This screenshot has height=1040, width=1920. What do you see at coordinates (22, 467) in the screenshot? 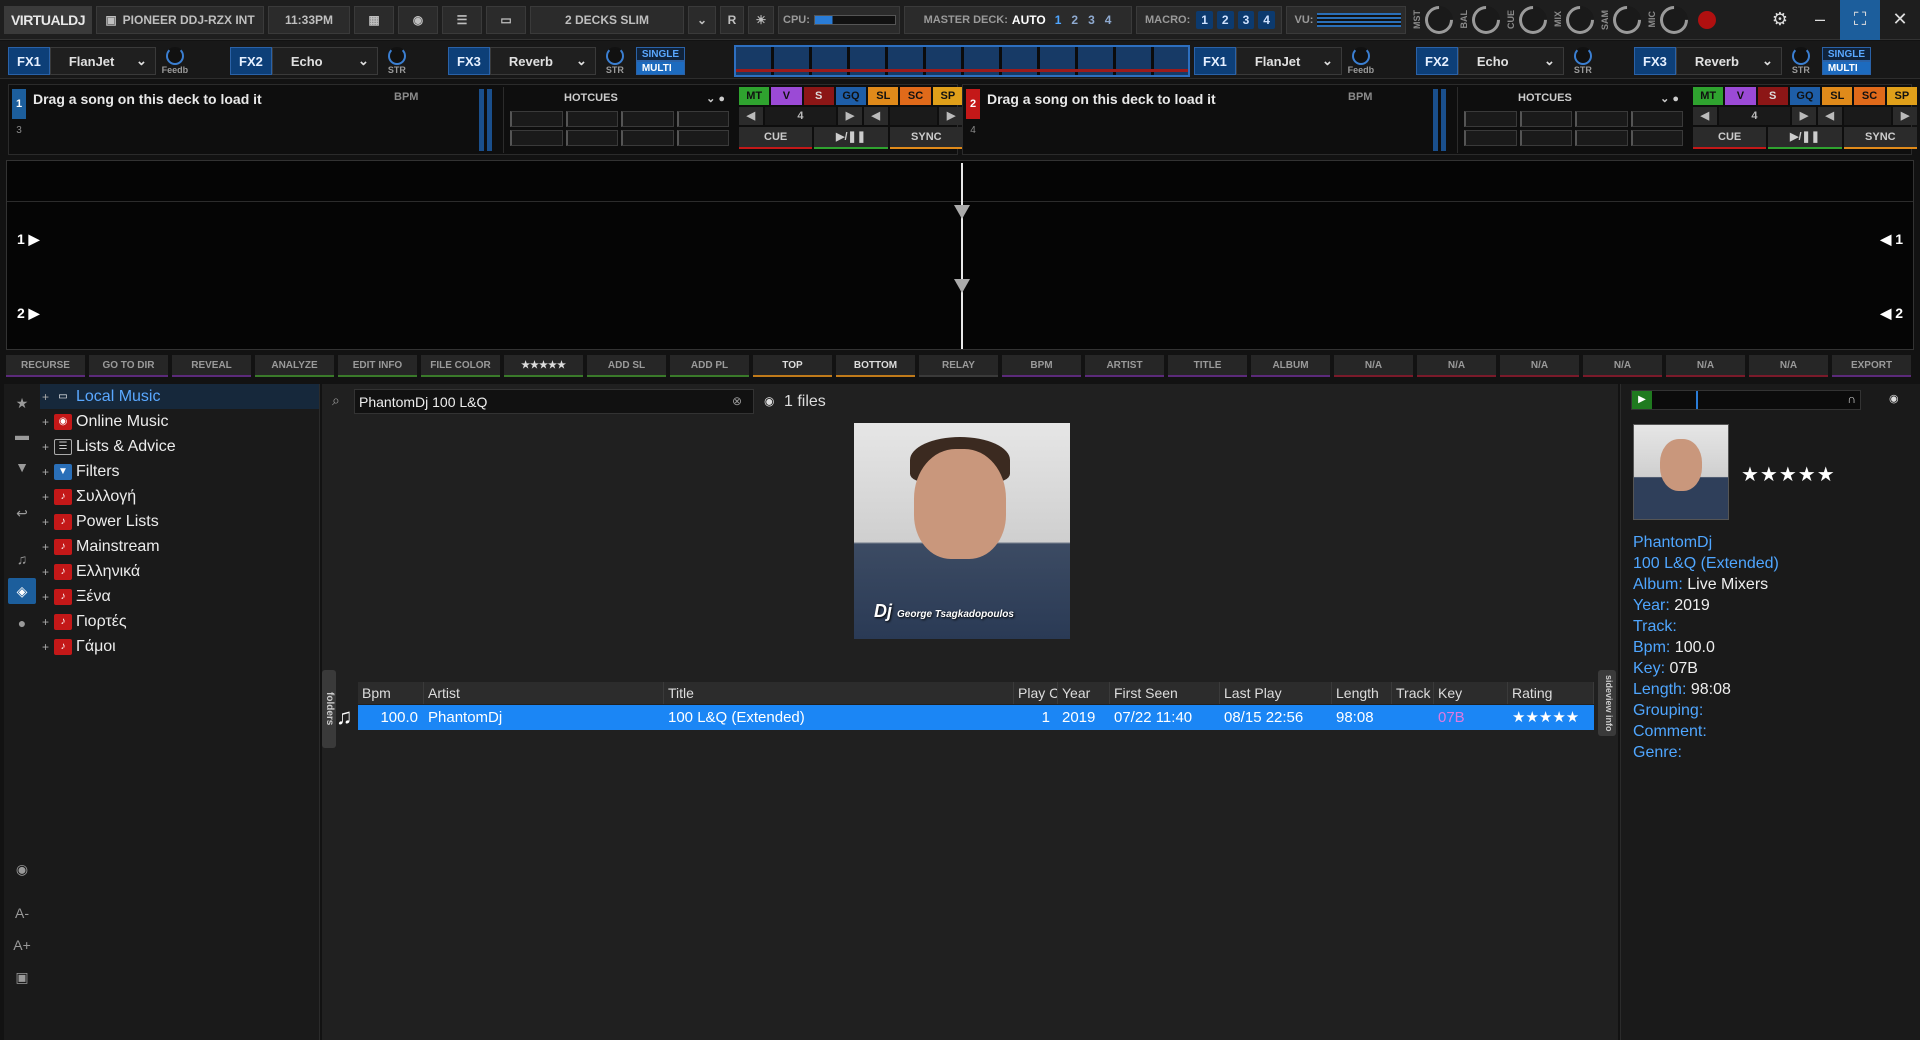
I see `filter-icon: ▼` at bounding box center [22, 467].